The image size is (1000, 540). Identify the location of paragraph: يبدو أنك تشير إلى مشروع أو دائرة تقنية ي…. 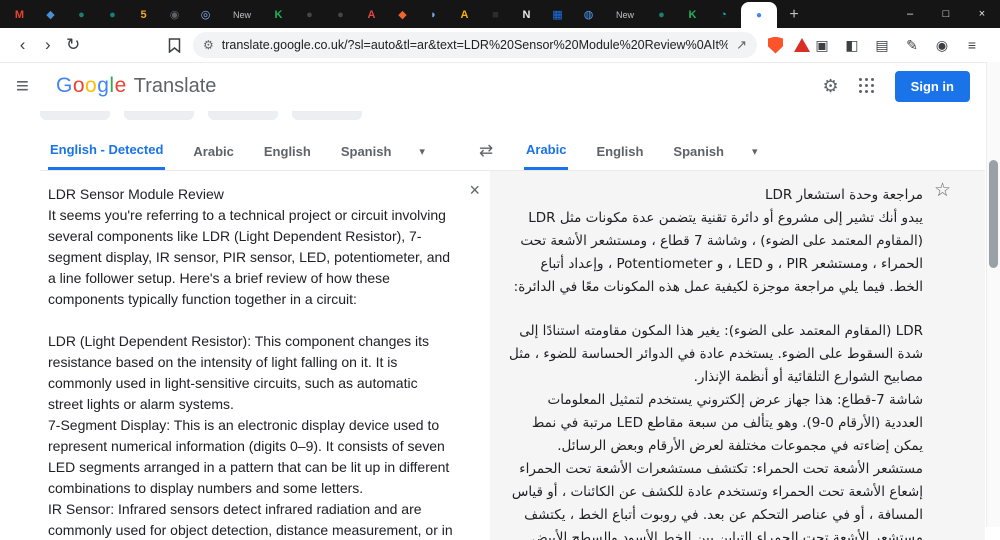
(718, 252).